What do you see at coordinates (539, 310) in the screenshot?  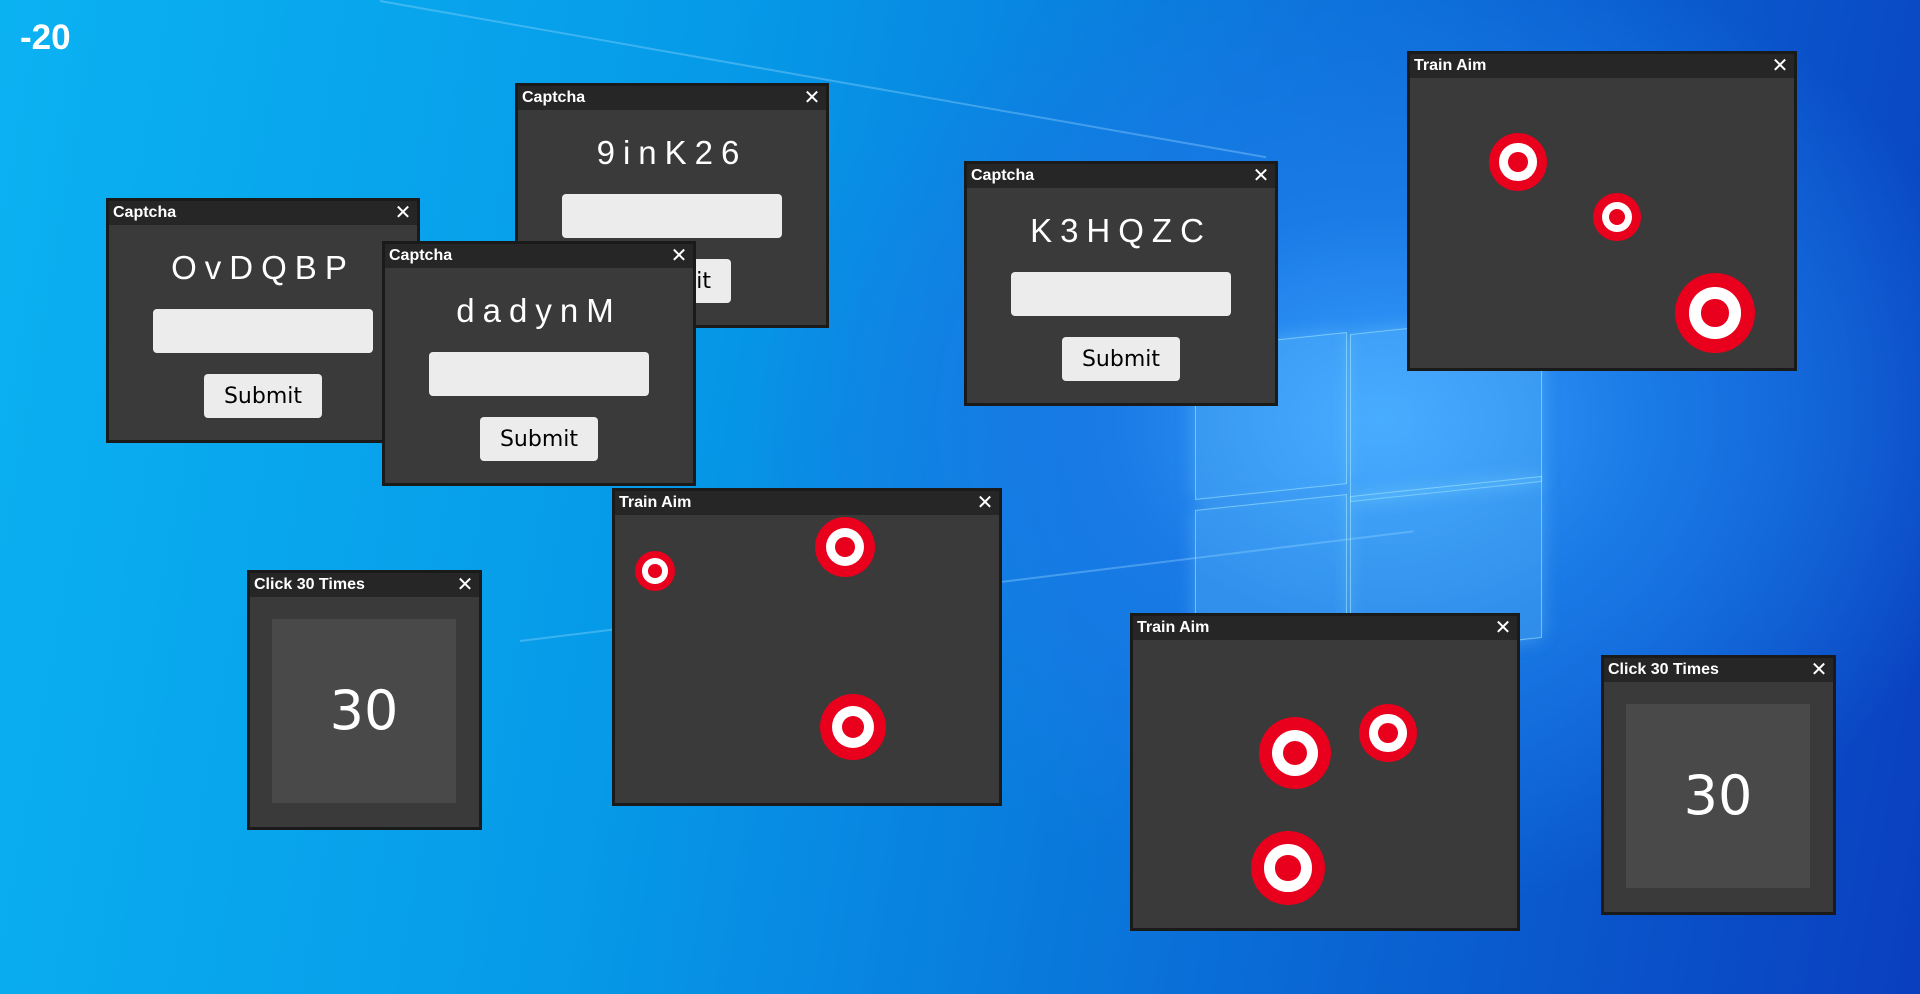 I see `captcha-code: dadynM` at bounding box center [539, 310].